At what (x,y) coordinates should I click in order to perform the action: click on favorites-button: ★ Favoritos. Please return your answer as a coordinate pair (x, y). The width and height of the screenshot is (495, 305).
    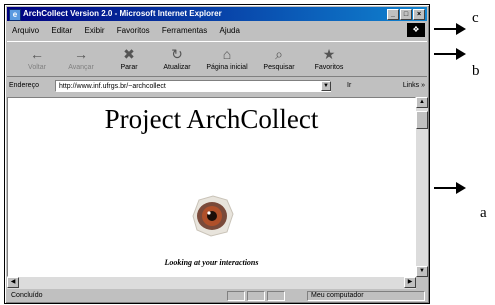
    Looking at the image, I should click on (329, 57).